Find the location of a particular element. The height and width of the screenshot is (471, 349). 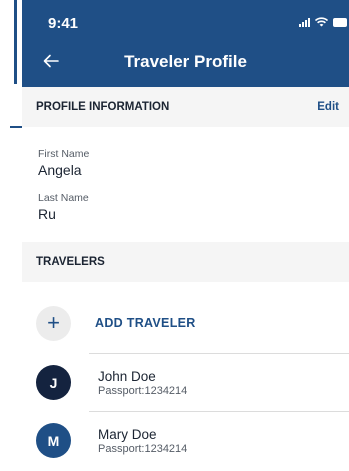

last-name-field: Last Name Ru is located at coordinates (185, 200).